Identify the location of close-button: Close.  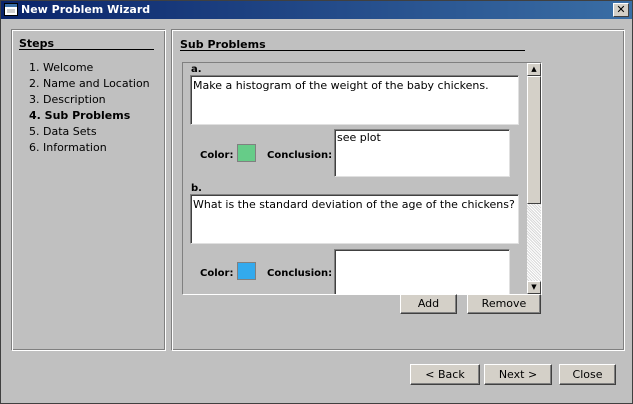
(587, 374).